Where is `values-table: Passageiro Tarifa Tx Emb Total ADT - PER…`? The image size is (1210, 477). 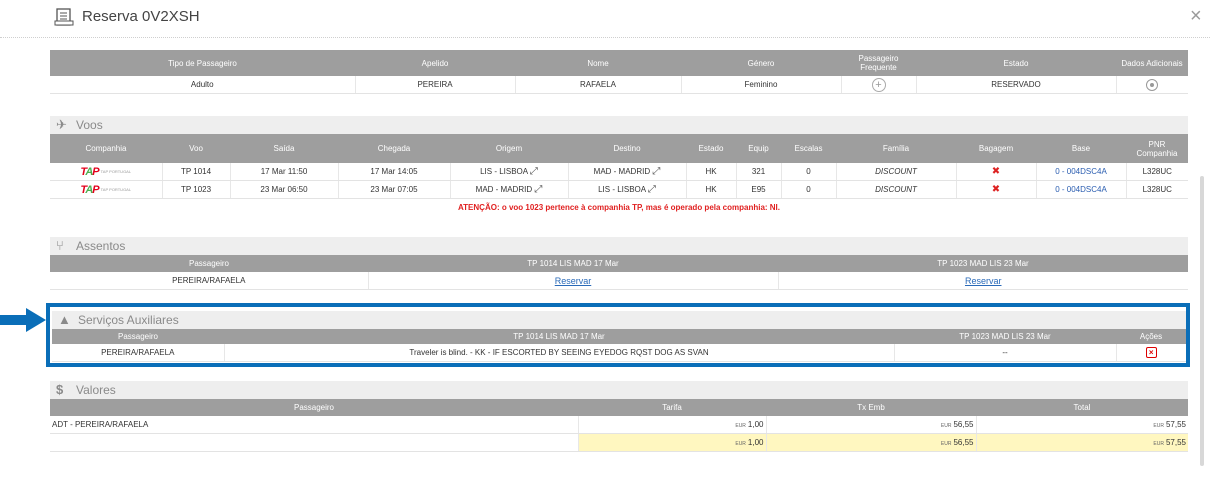
values-table: Passageiro Tarifa Tx Emb Total ADT - PER… is located at coordinates (619, 425).